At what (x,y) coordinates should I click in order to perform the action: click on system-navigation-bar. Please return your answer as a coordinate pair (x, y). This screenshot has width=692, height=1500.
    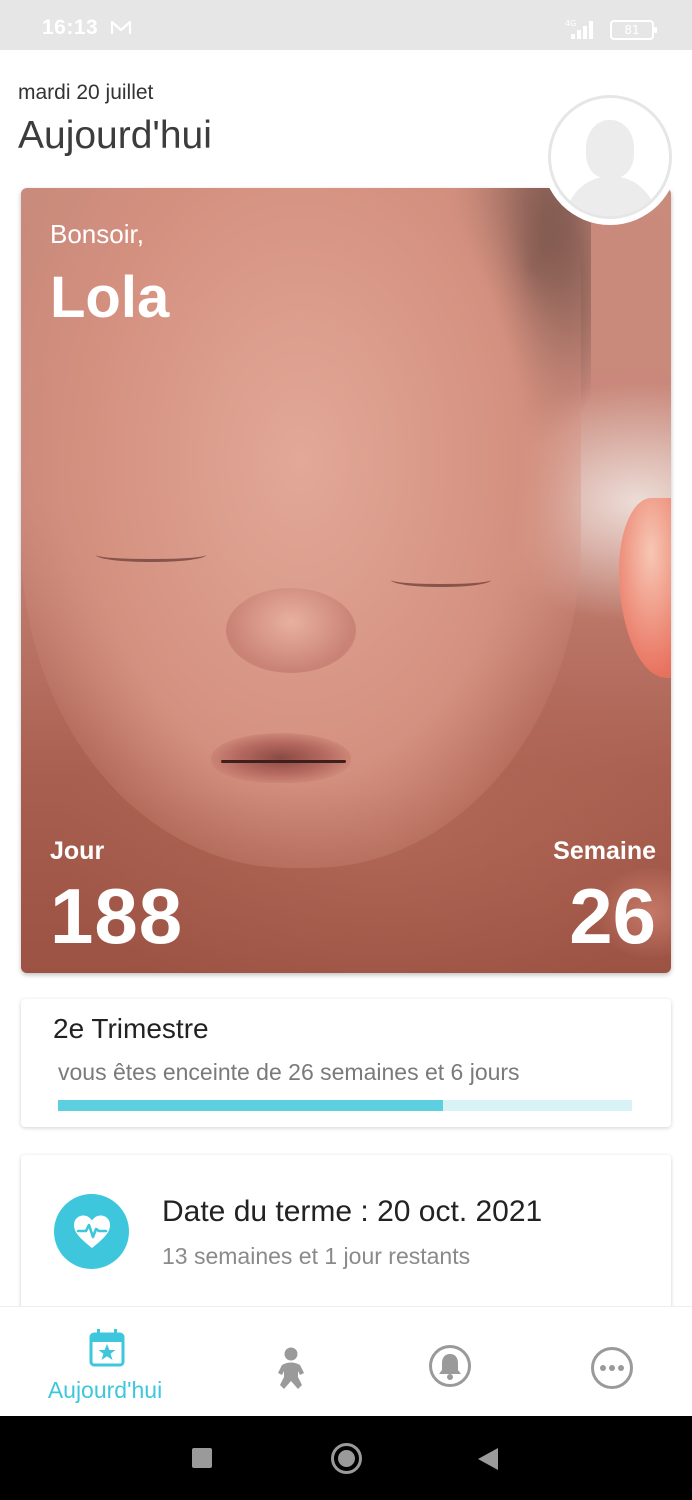
    Looking at the image, I should click on (346, 1458).